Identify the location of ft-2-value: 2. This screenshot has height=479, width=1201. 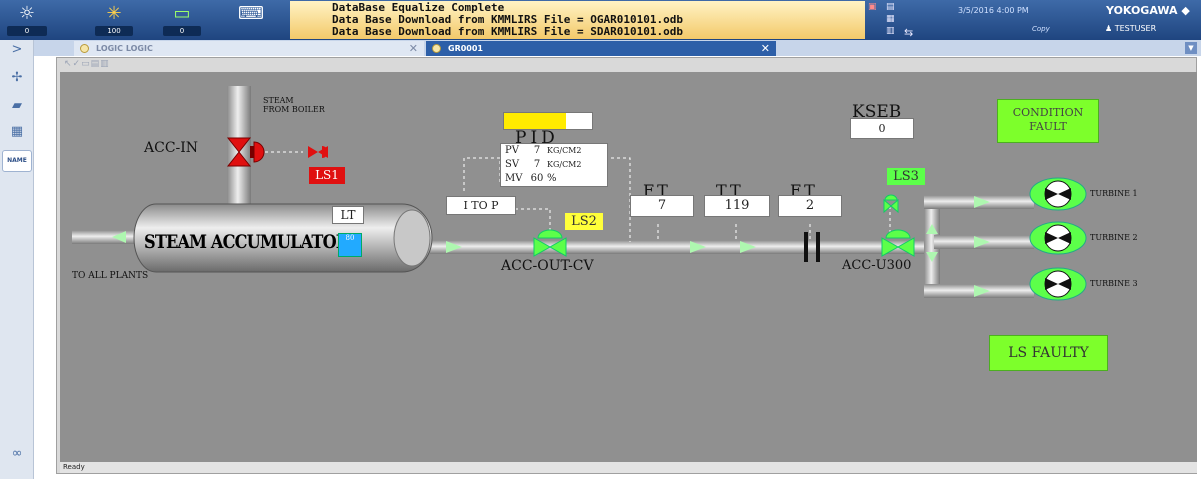
(810, 206).